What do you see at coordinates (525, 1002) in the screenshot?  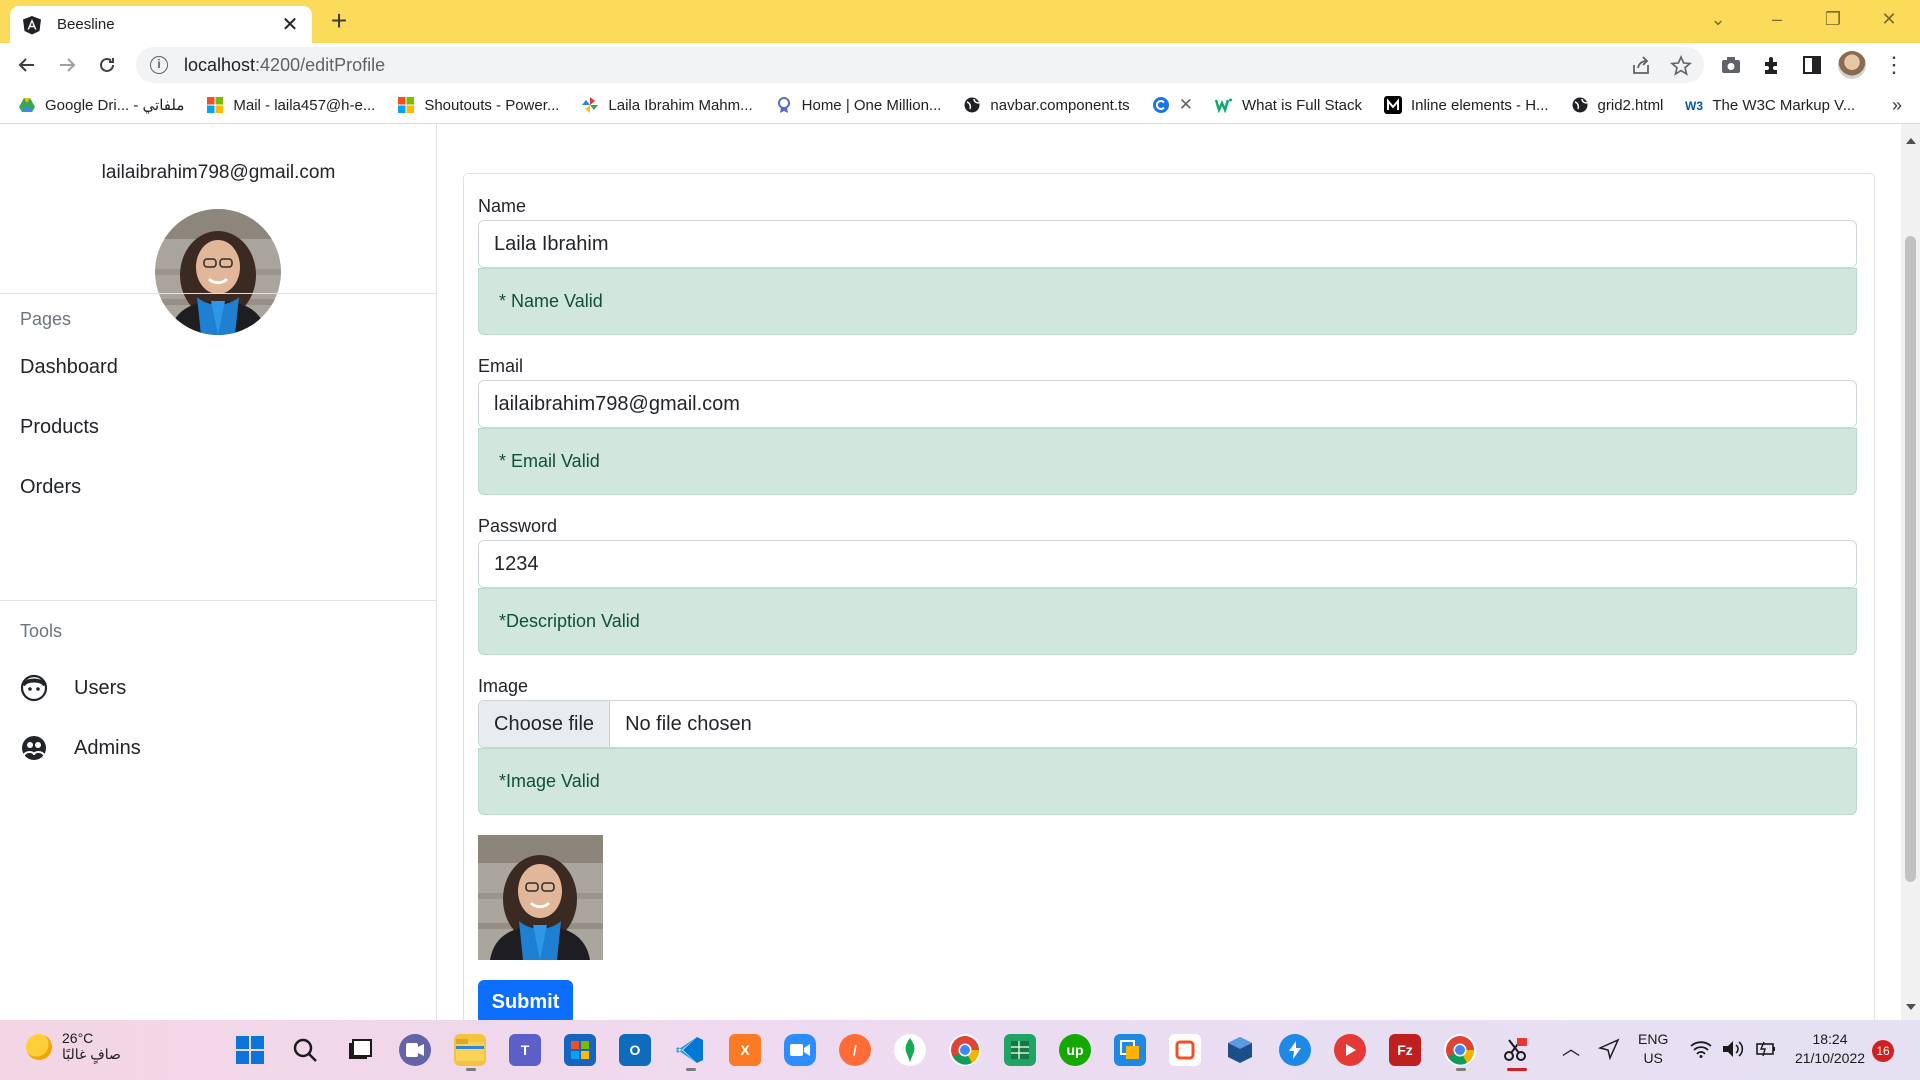 I see `submit-button: Submit` at bounding box center [525, 1002].